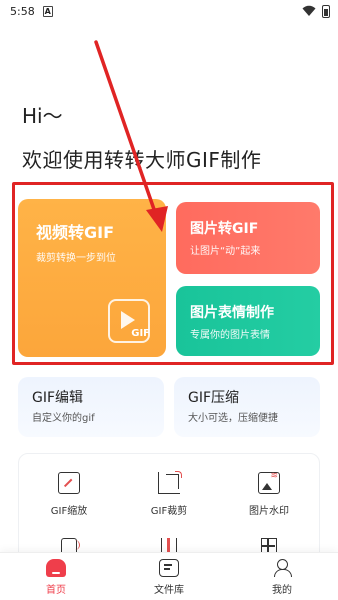  Describe the element at coordinates (232, 313) in the screenshot. I see `emoji-maker-title: 图片表情制作` at that location.